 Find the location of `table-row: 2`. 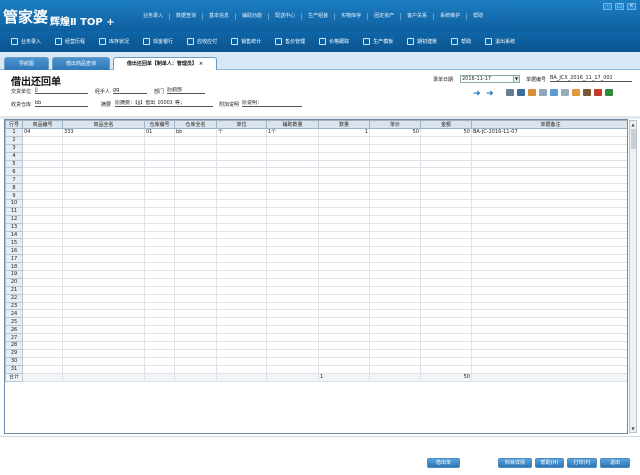

table-row: 2 is located at coordinates (316, 140).